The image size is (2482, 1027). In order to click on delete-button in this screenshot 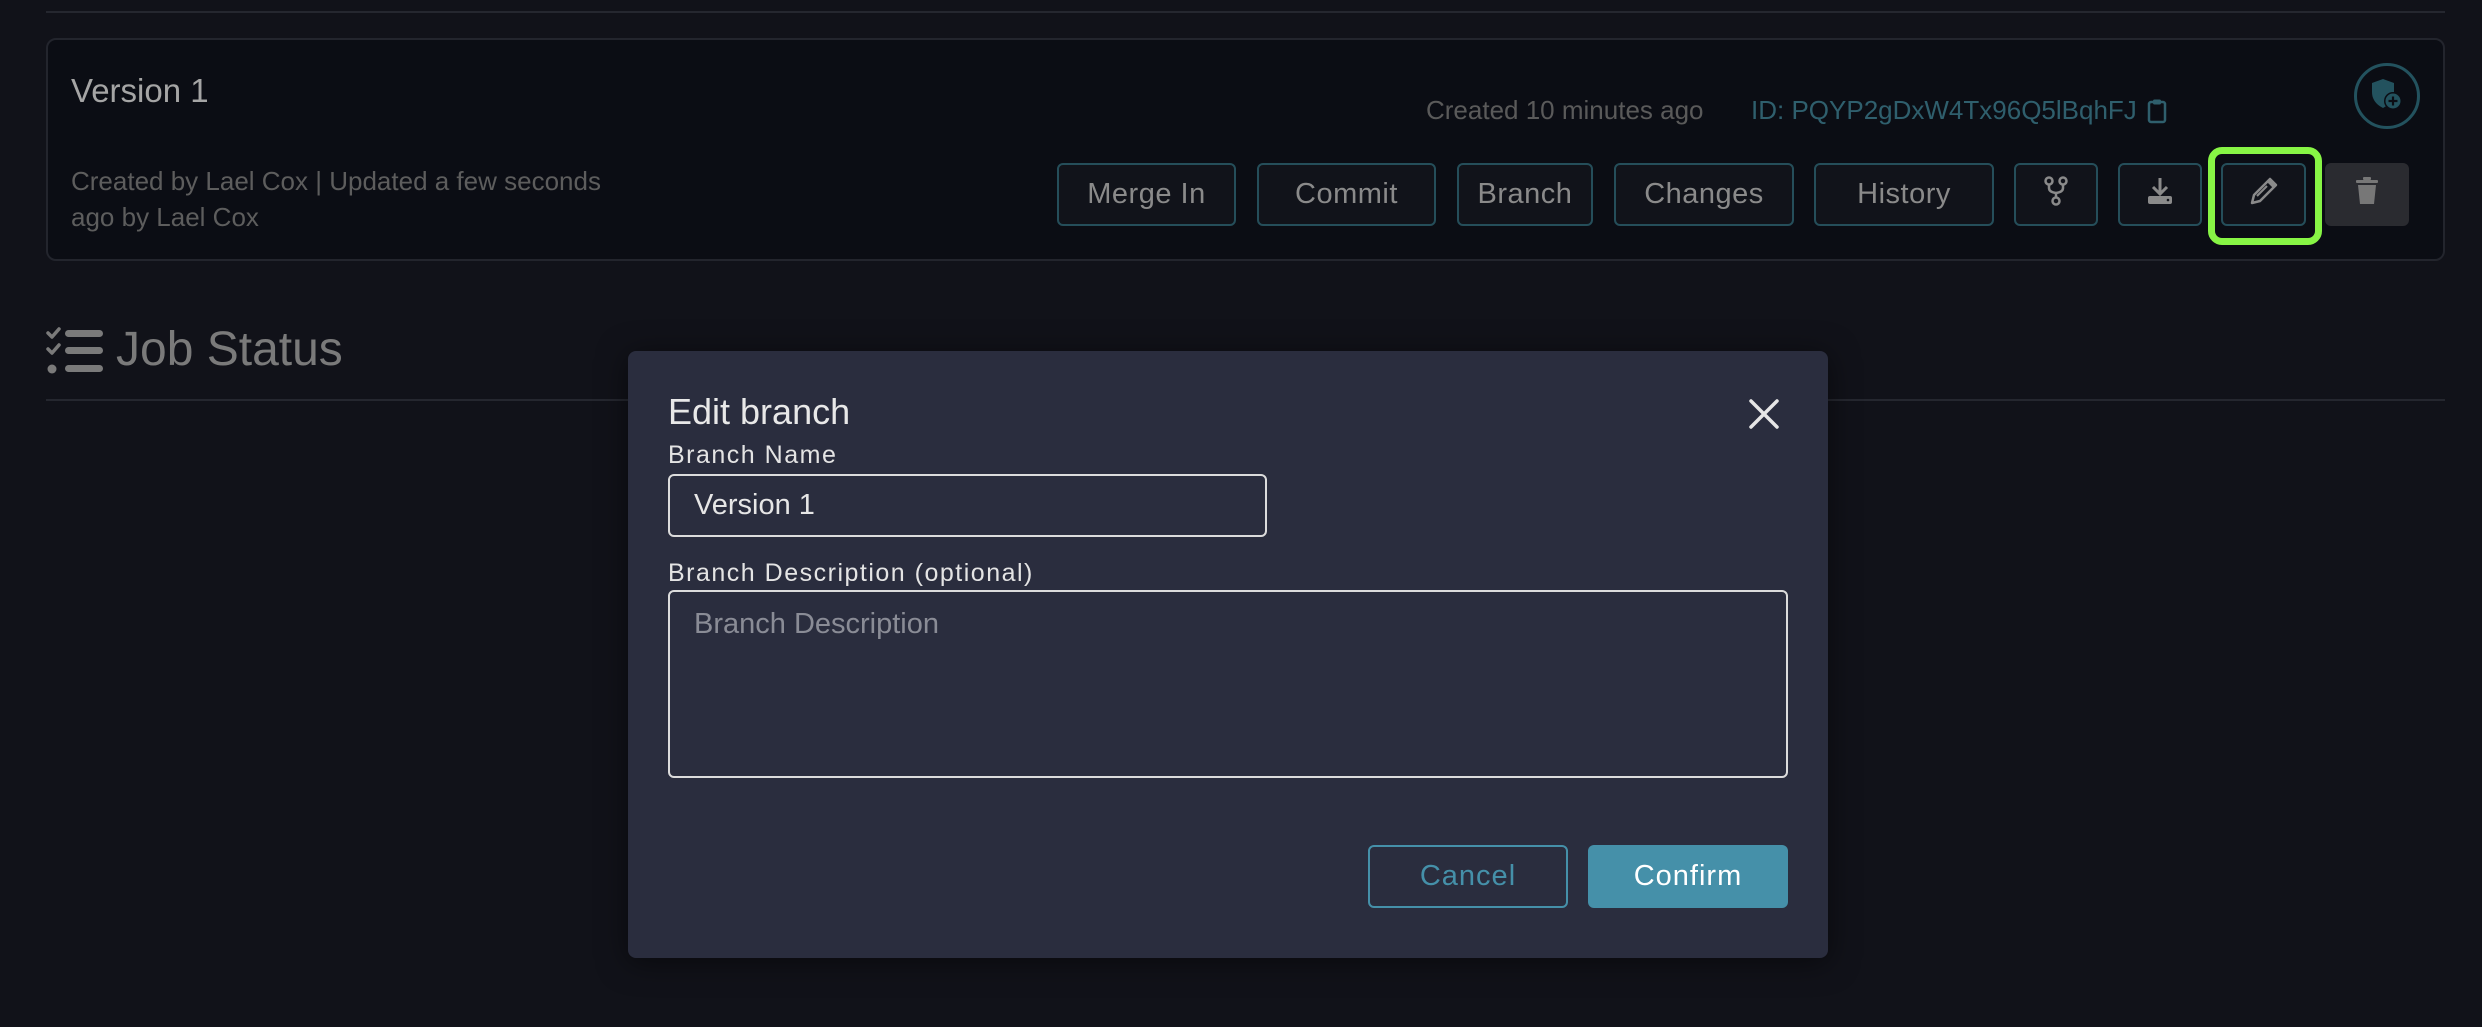, I will do `click(2367, 194)`.